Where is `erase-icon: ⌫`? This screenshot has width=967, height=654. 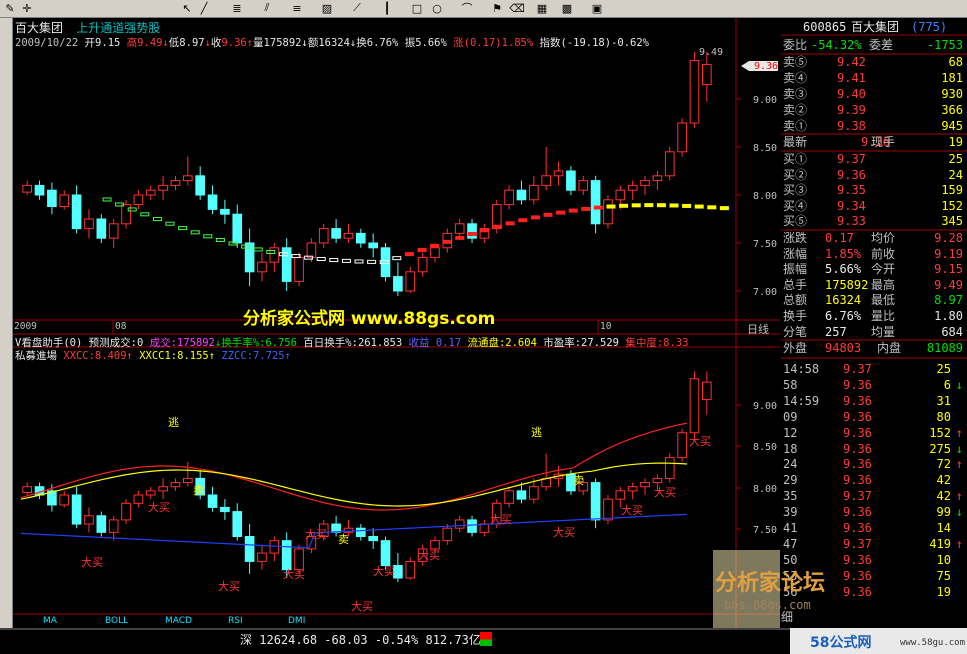 erase-icon: ⌫ is located at coordinates (517, 8).